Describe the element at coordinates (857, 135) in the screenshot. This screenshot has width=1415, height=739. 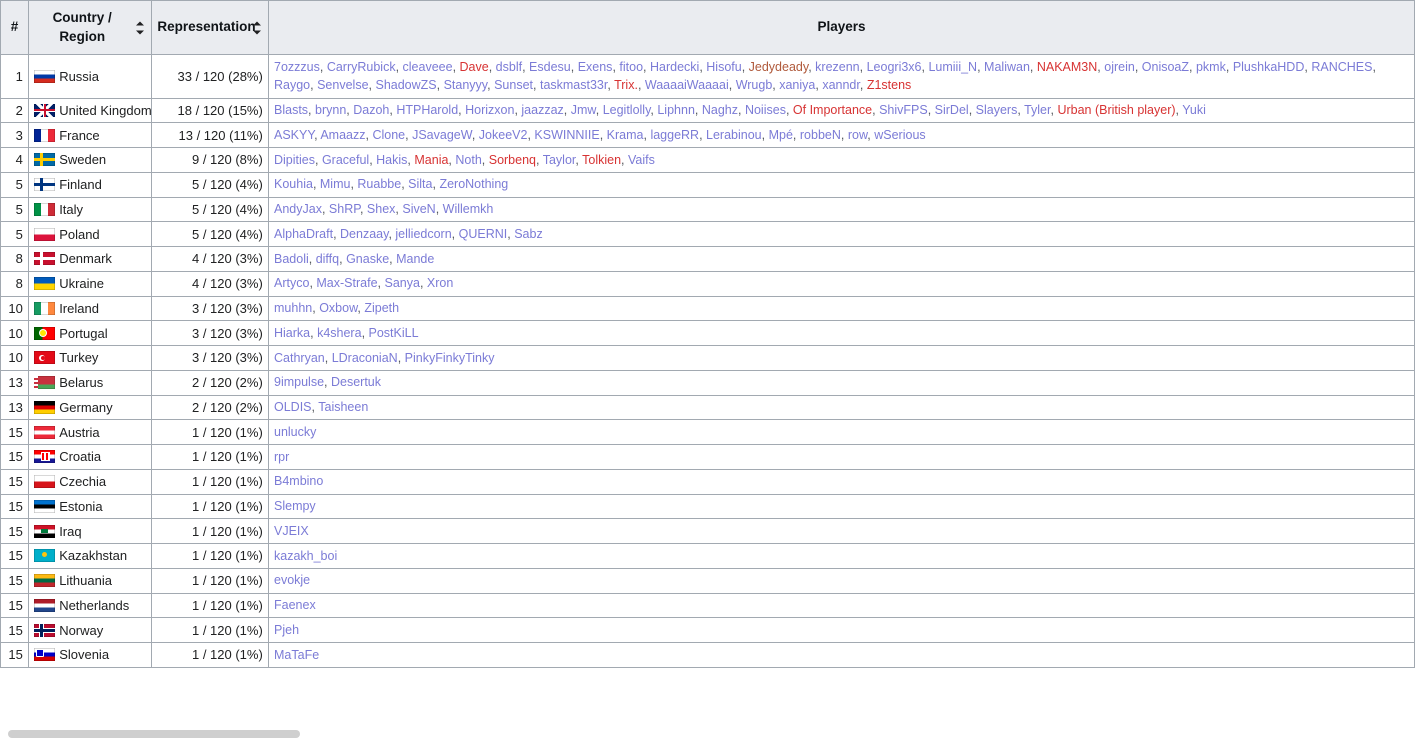
I see `player-link: row` at that location.